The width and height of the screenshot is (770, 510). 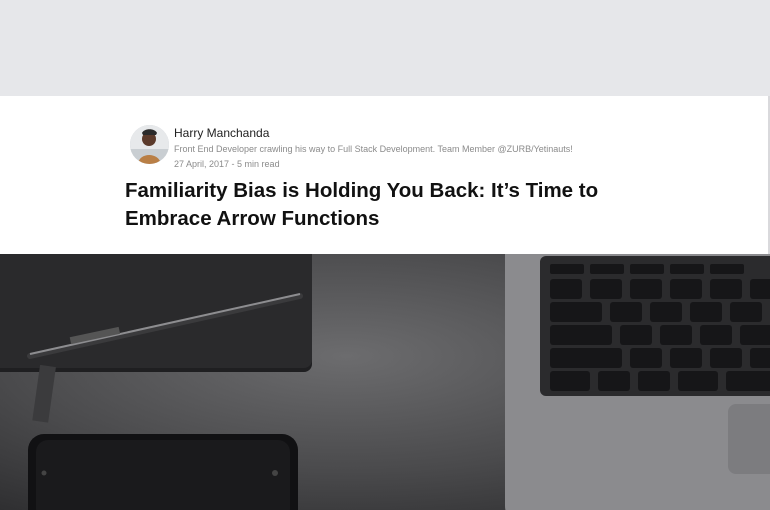 I want to click on avatar-image, so click(x=149, y=144).